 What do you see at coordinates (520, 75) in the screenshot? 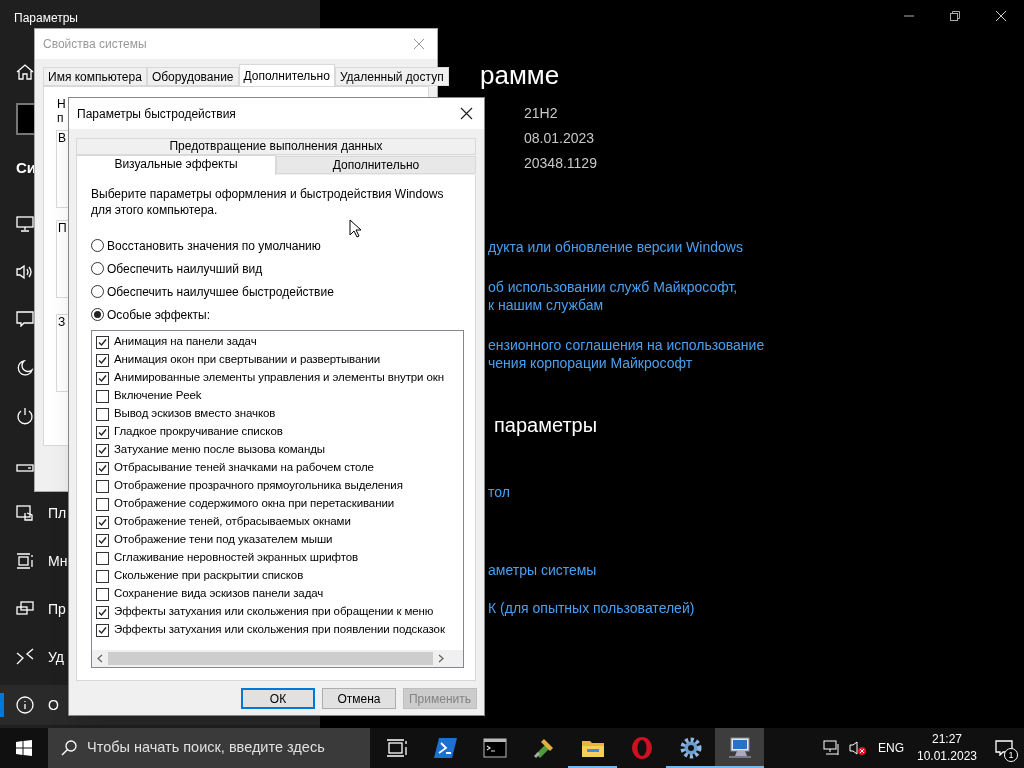
I see `page-heading: рамме` at bounding box center [520, 75].